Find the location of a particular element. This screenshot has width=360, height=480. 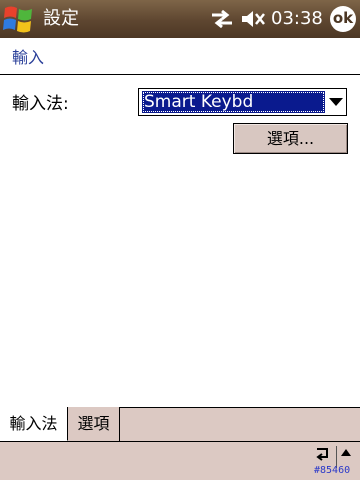

window-title: 設定 is located at coordinates (61, 18).